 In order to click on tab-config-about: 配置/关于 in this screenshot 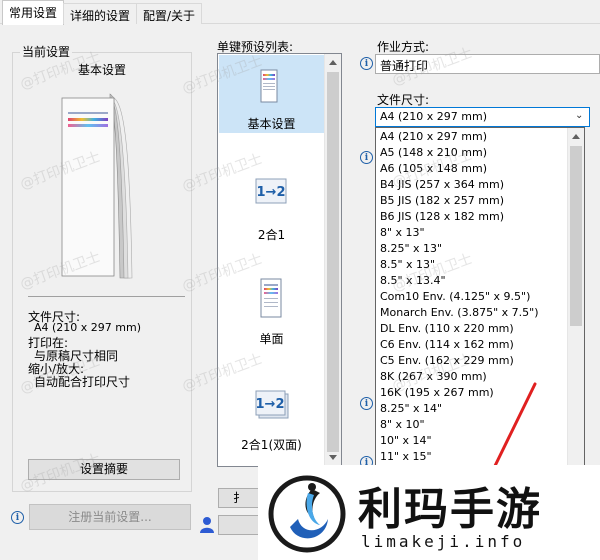, I will do `click(169, 13)`.